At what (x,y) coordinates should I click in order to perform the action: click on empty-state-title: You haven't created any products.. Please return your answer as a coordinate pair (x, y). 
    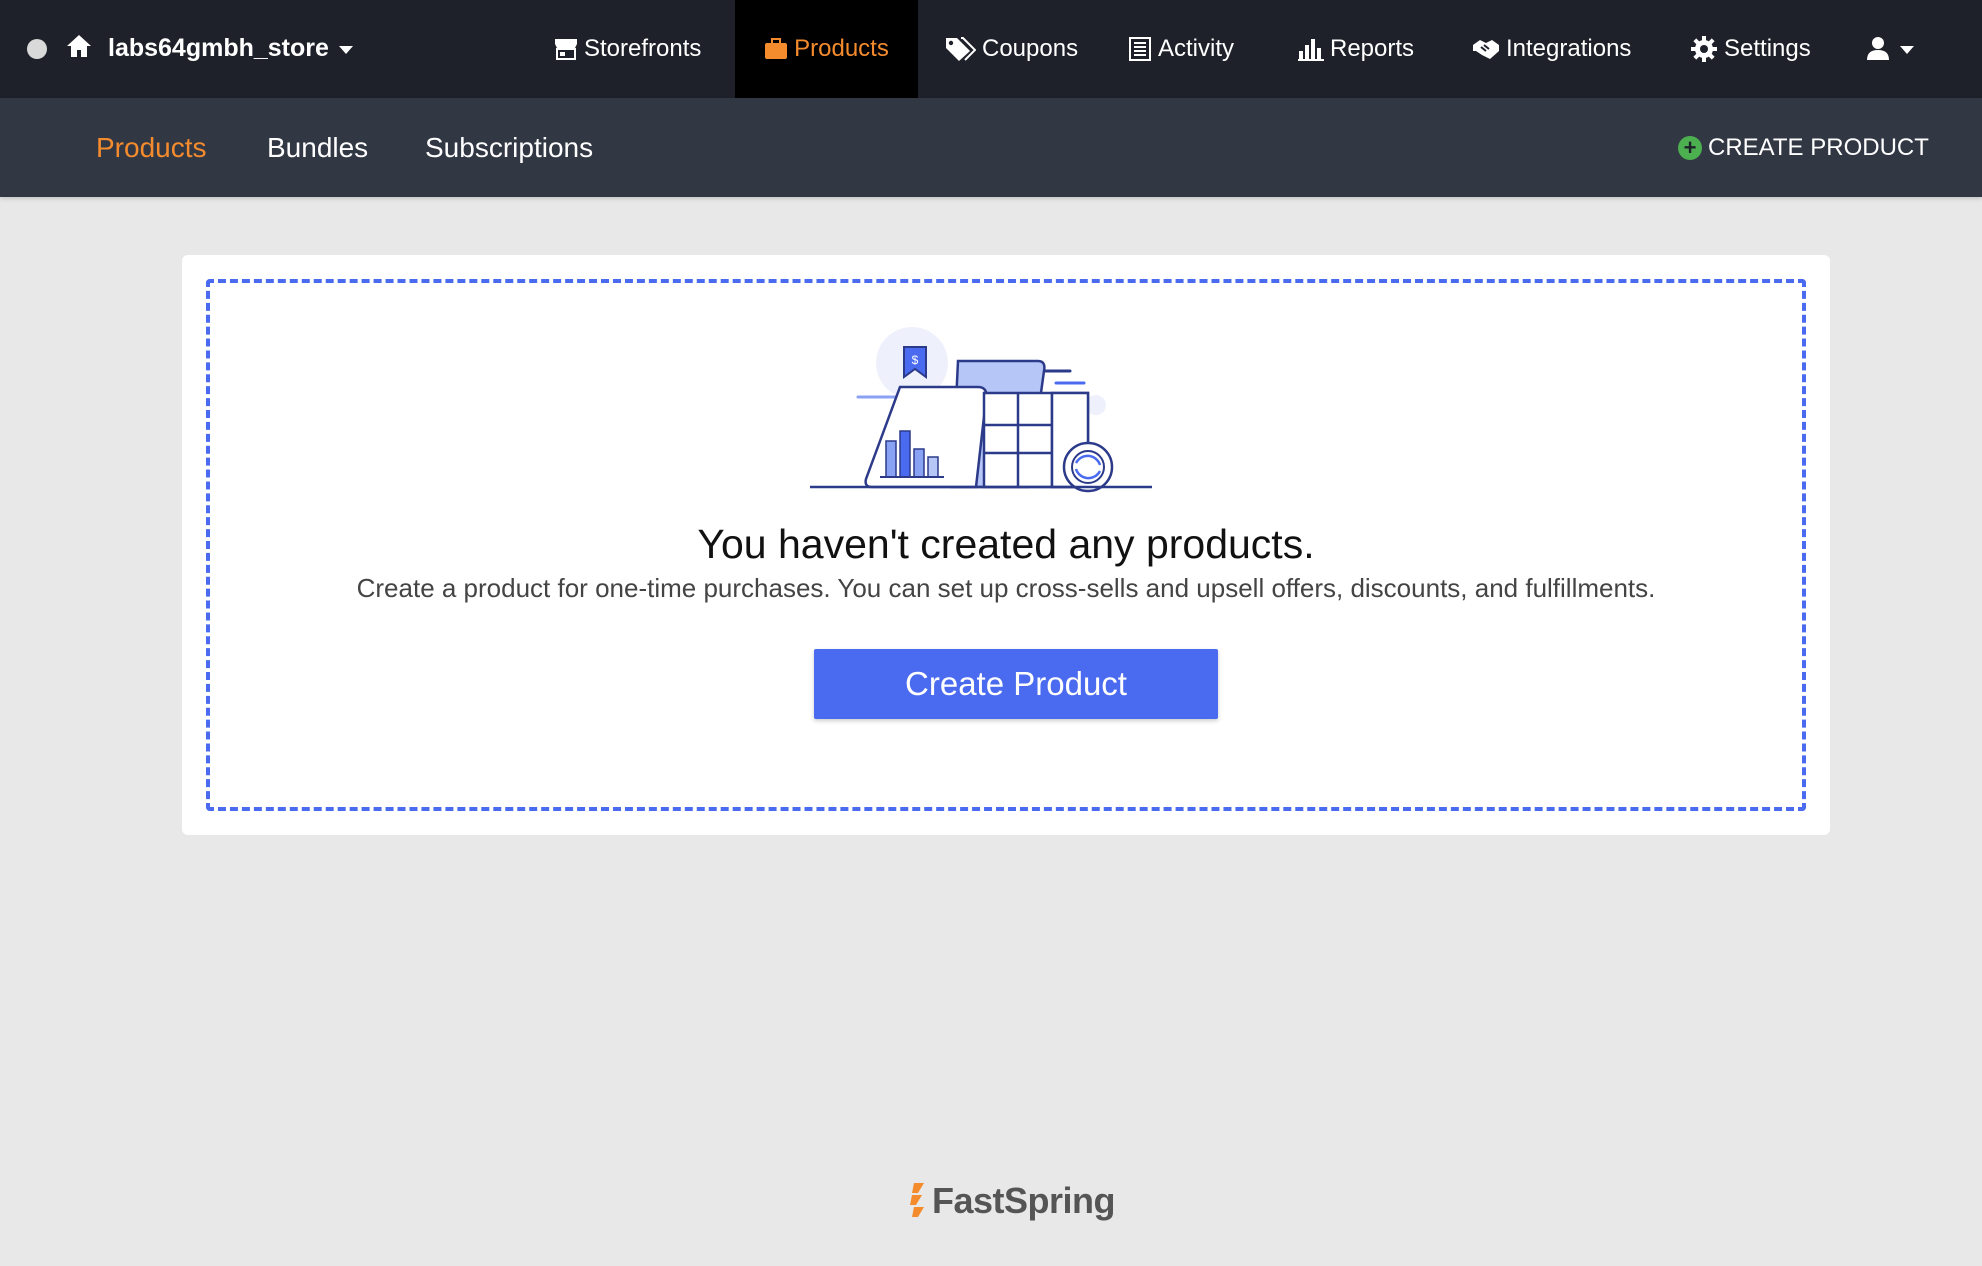
    Looking at the image, I should click on (1006, 544).